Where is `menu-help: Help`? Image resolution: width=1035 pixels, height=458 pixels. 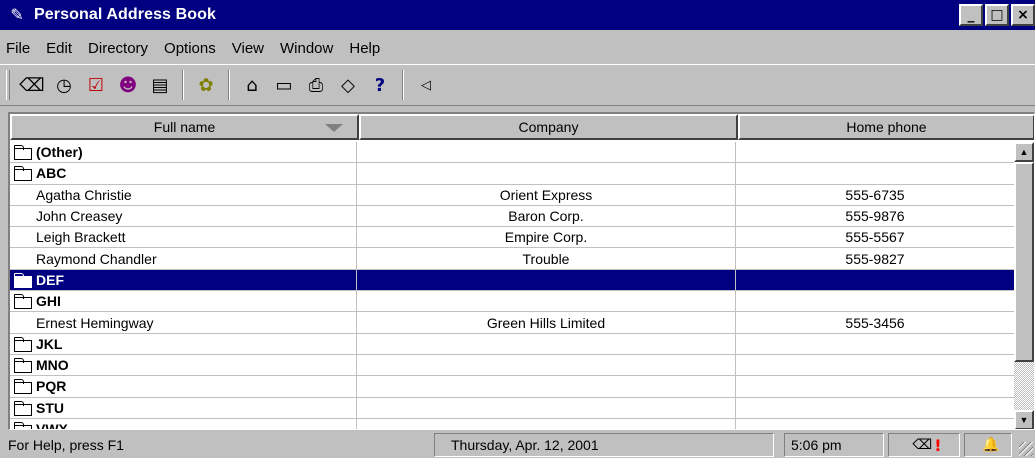 menu-help: Help is located at coordinates (364, 48).